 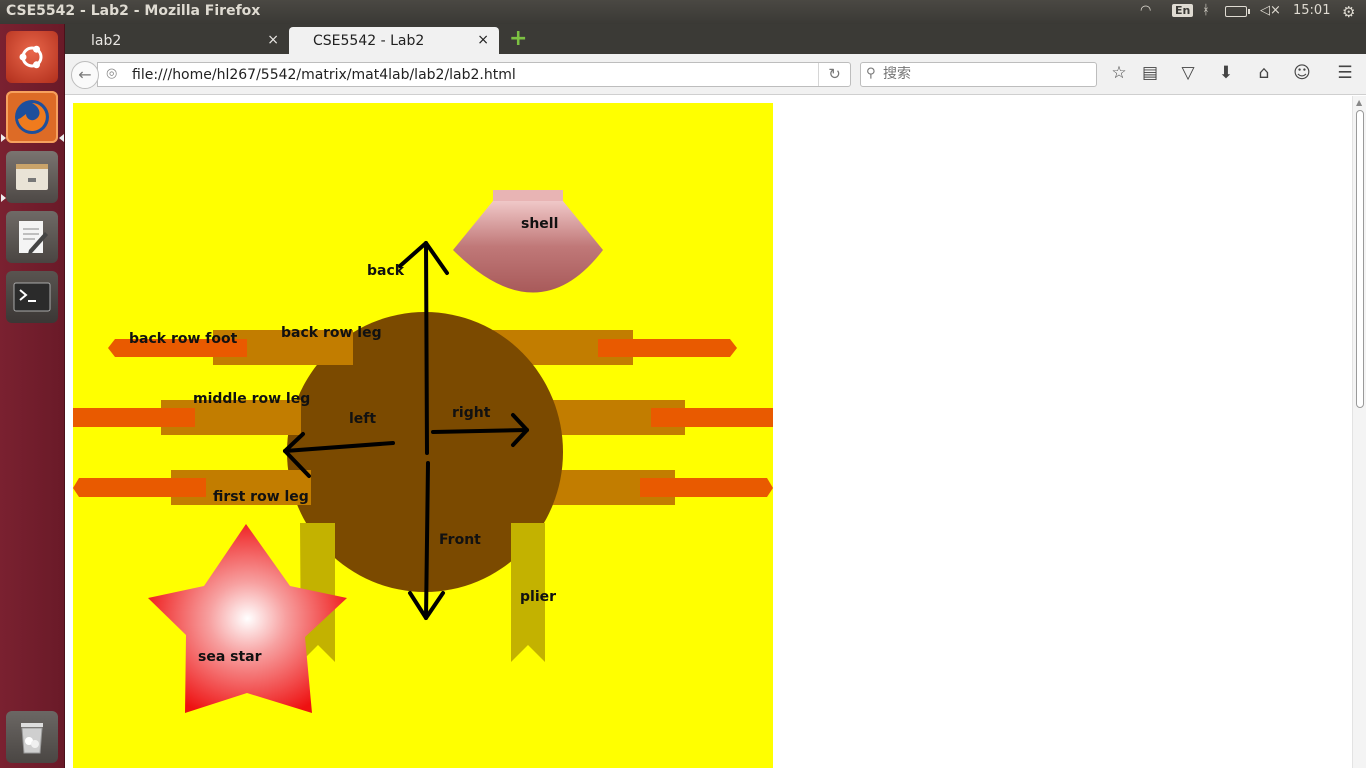 I want to click on notepad-pencil-icon, so click(x=33, y=237).